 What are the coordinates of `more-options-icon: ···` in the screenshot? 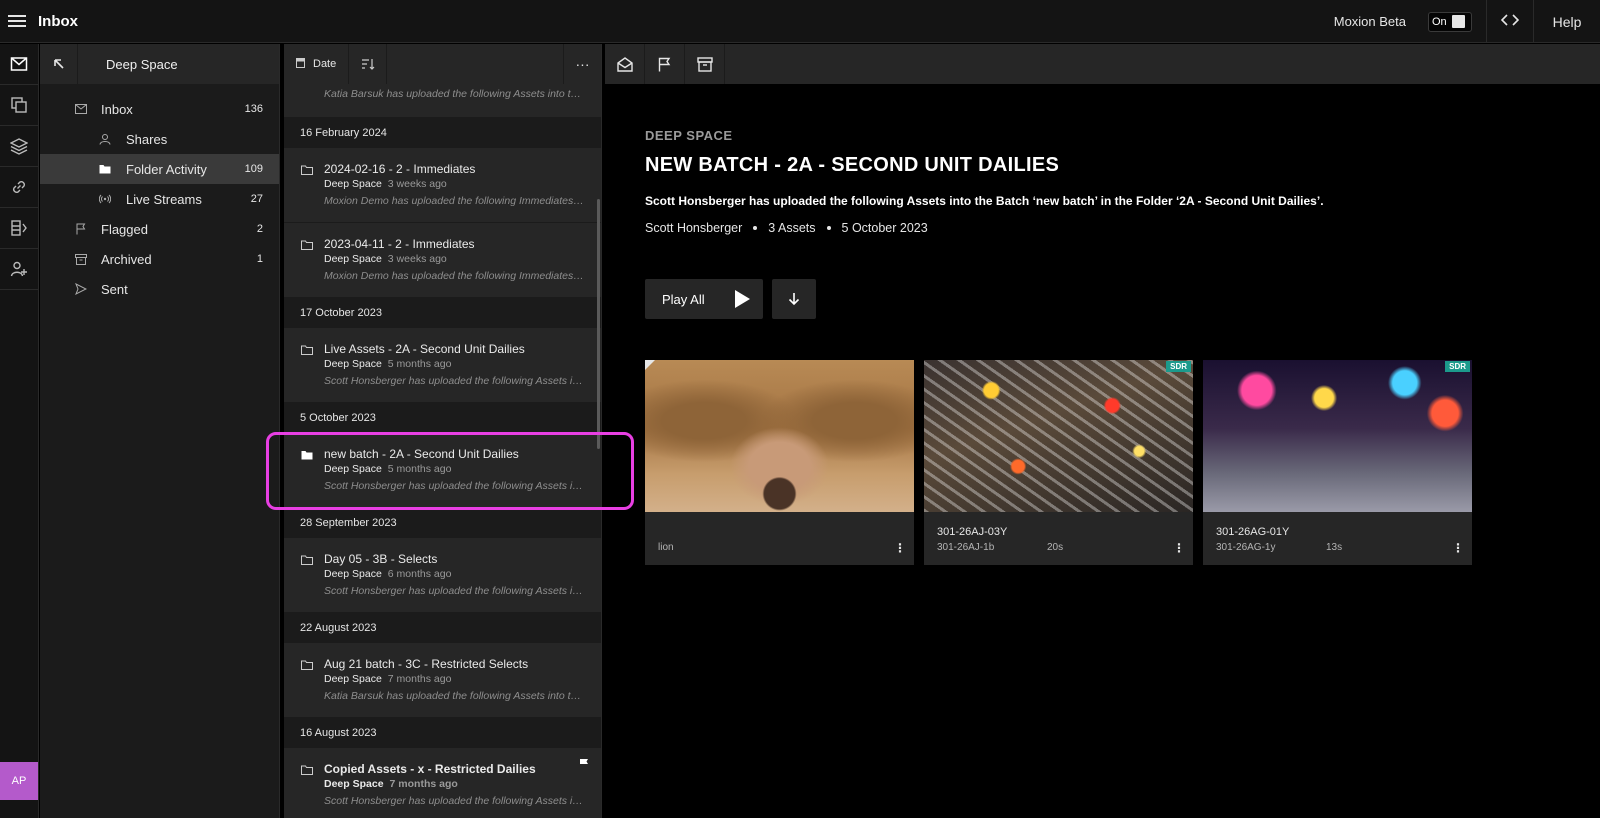 It's located at (582, 64).